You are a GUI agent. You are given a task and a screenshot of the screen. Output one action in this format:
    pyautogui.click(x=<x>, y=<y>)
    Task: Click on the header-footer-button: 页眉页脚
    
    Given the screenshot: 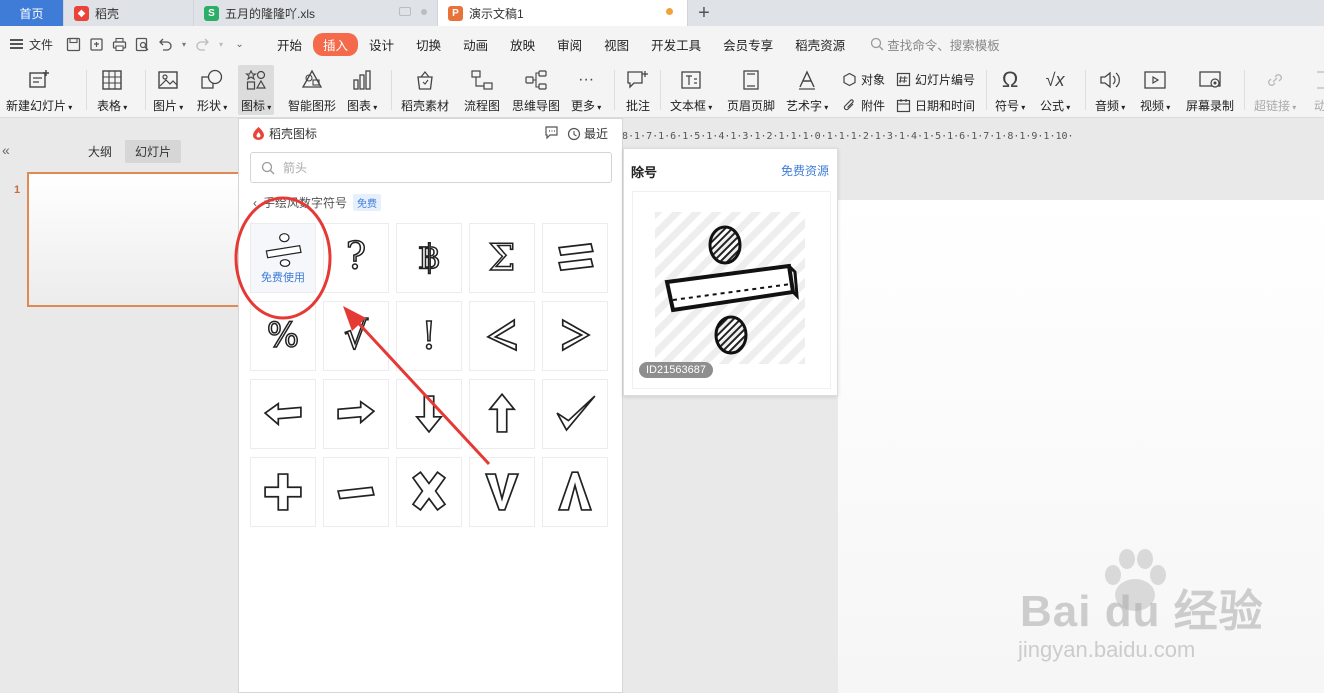 What is the action you would take?
    pyautogui.click(x=751, y=91)
    